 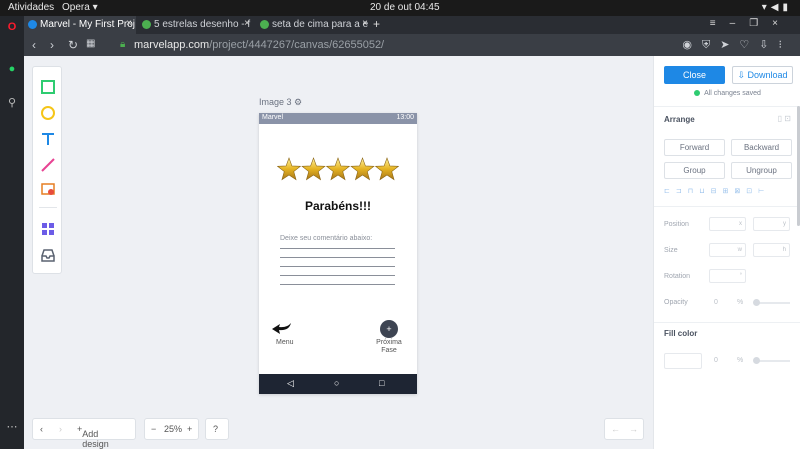 What do you see at coordinates (48, 165) in the screenshot?
I see `line-tool-icon` at bounding box center [48, 165].